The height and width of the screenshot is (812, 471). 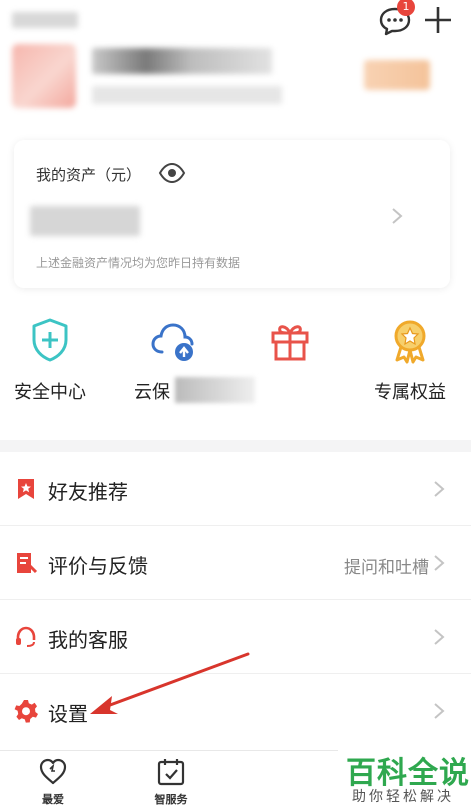 What do you see at coordinates (410, 342) in the screenshot?
I see `medal-icon` at bounding box center [410, 342].